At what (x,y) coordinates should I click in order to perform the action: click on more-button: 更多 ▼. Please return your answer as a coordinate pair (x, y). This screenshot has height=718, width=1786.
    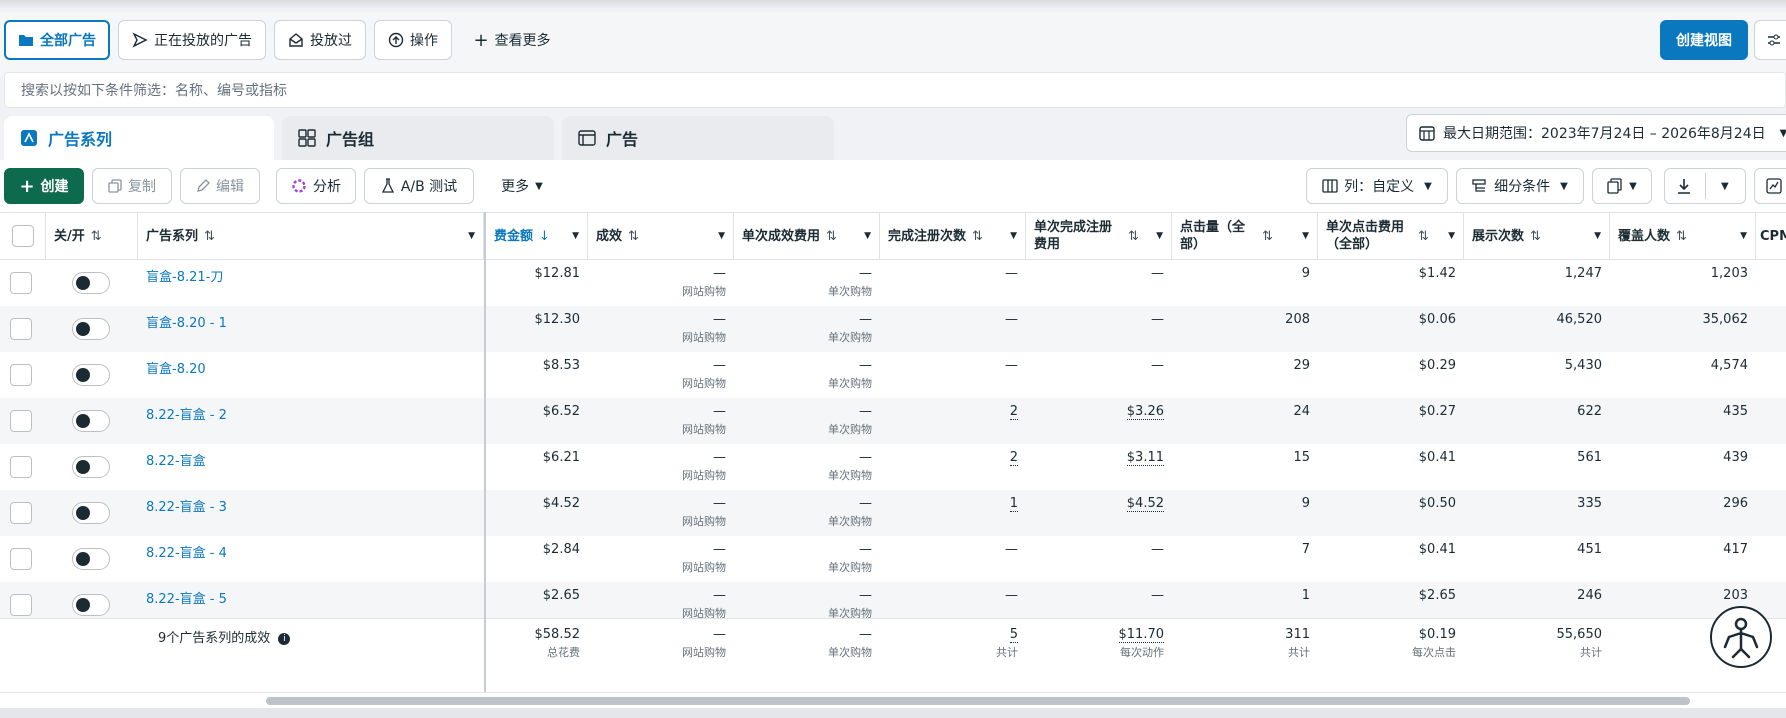
    Looking at the image, I should click on (522, 186).